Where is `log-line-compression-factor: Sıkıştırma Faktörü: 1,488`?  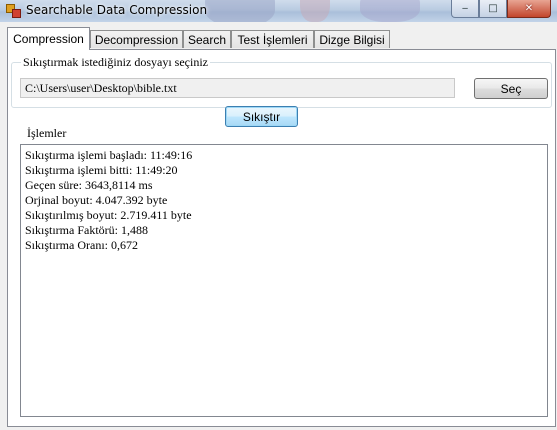 log-line-compression-factor: Sıkıştırma Faktörü: 1,488 is located at coordinates (86, 230).